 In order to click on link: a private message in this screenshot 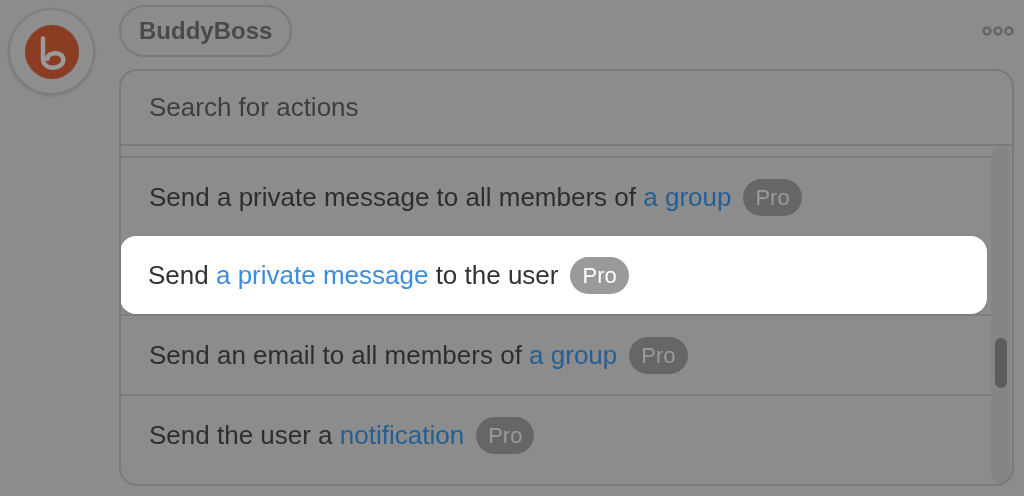, I will do `click(322, 274)`.